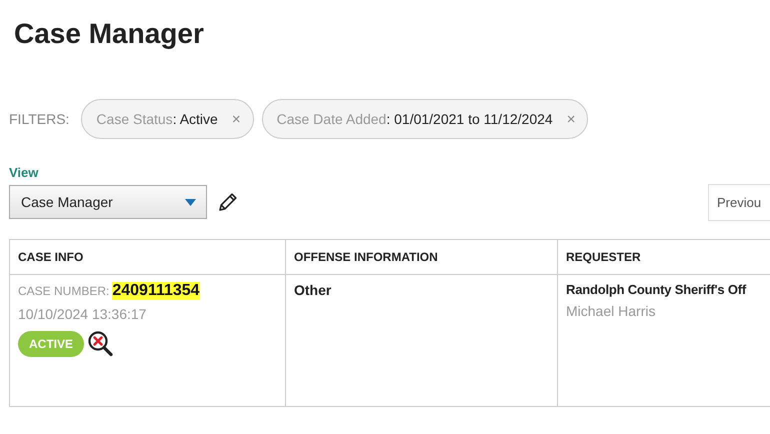 The image size is (770, 434). What do you see at coordinates (657, 289) in the screenshot?
I see `requester-agency: Randolph County Sheriff's Off` at bounding box center [657, 289].